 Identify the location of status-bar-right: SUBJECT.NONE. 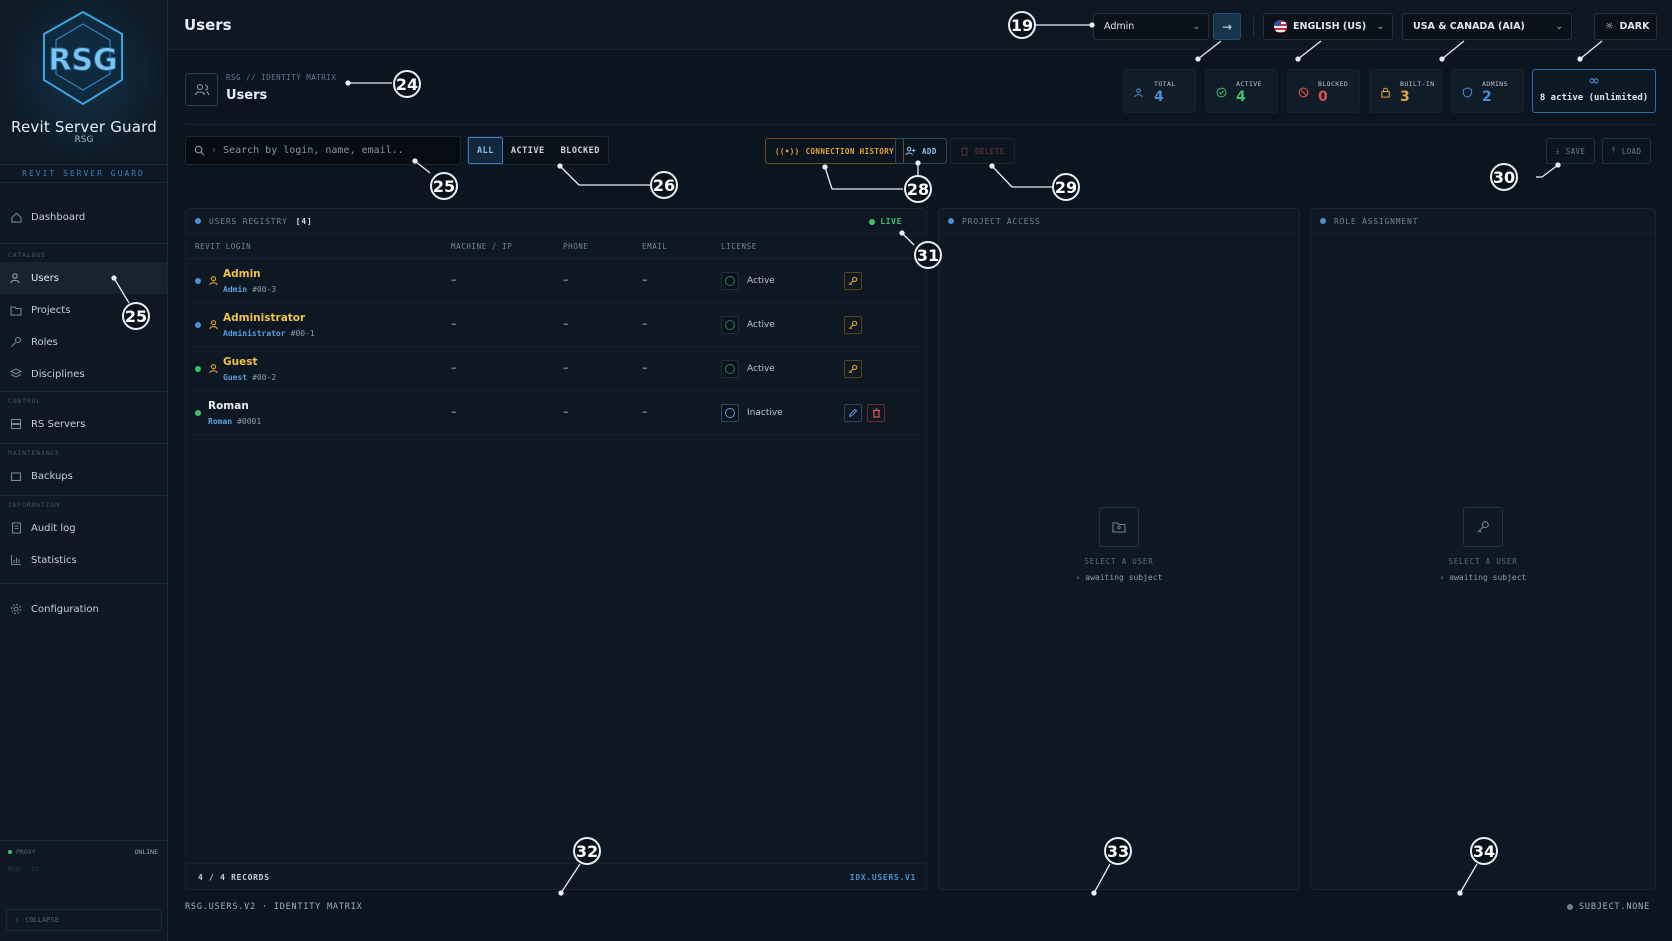
(1608, 907).